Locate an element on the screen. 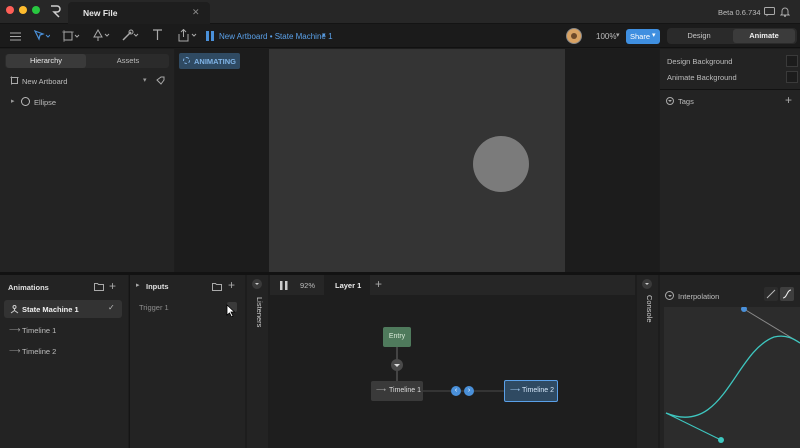 The image size is (800, 448). tab-assets: Assets is located at coordinates (128, 61).